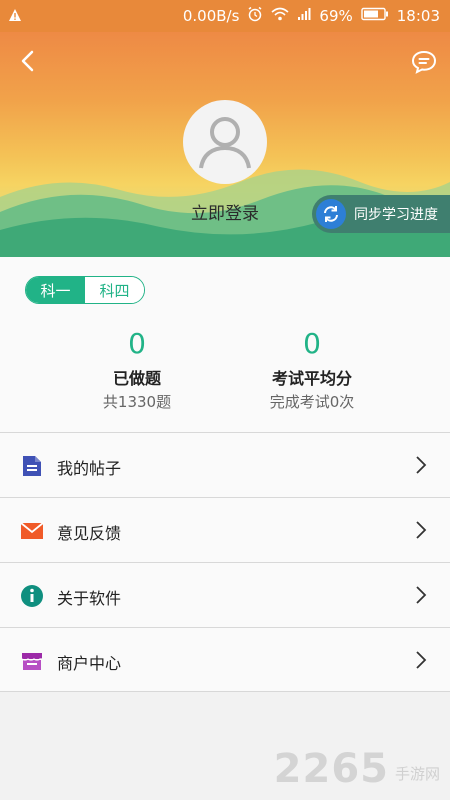 The image size is (450, 800). I want to click on menu-item-my-posts: 我的帖子, so click(225, 464).